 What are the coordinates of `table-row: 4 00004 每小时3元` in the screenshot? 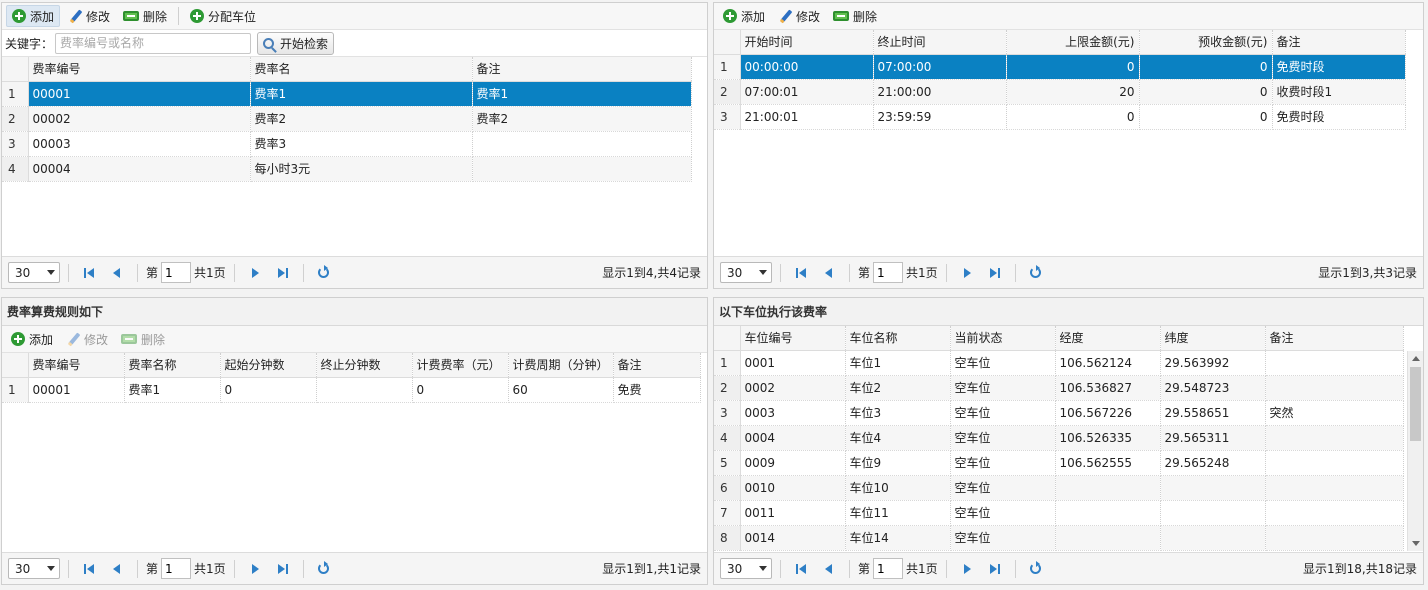 It's located at (347, 169).